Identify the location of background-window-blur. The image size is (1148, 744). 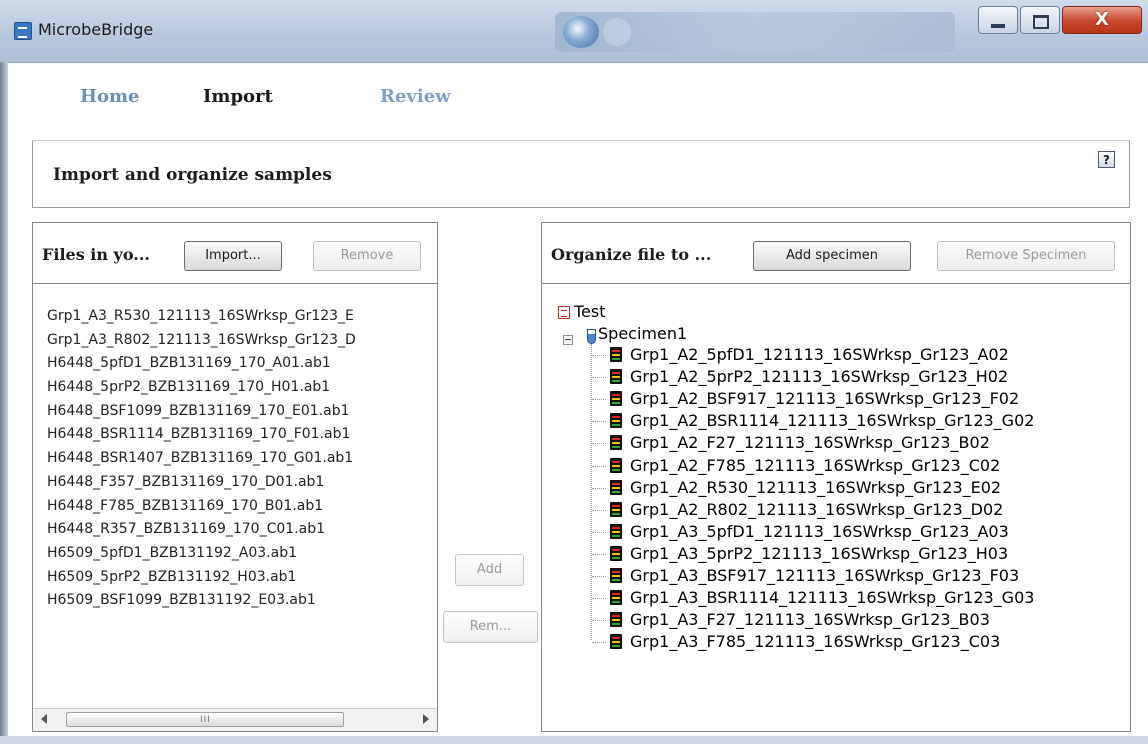
(755, 32).